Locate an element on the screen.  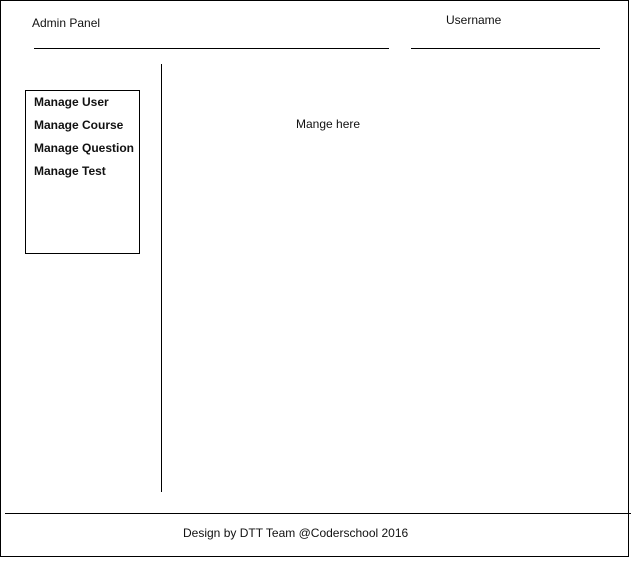
main-content-text: Mange here is located at coordinates (328, 124).